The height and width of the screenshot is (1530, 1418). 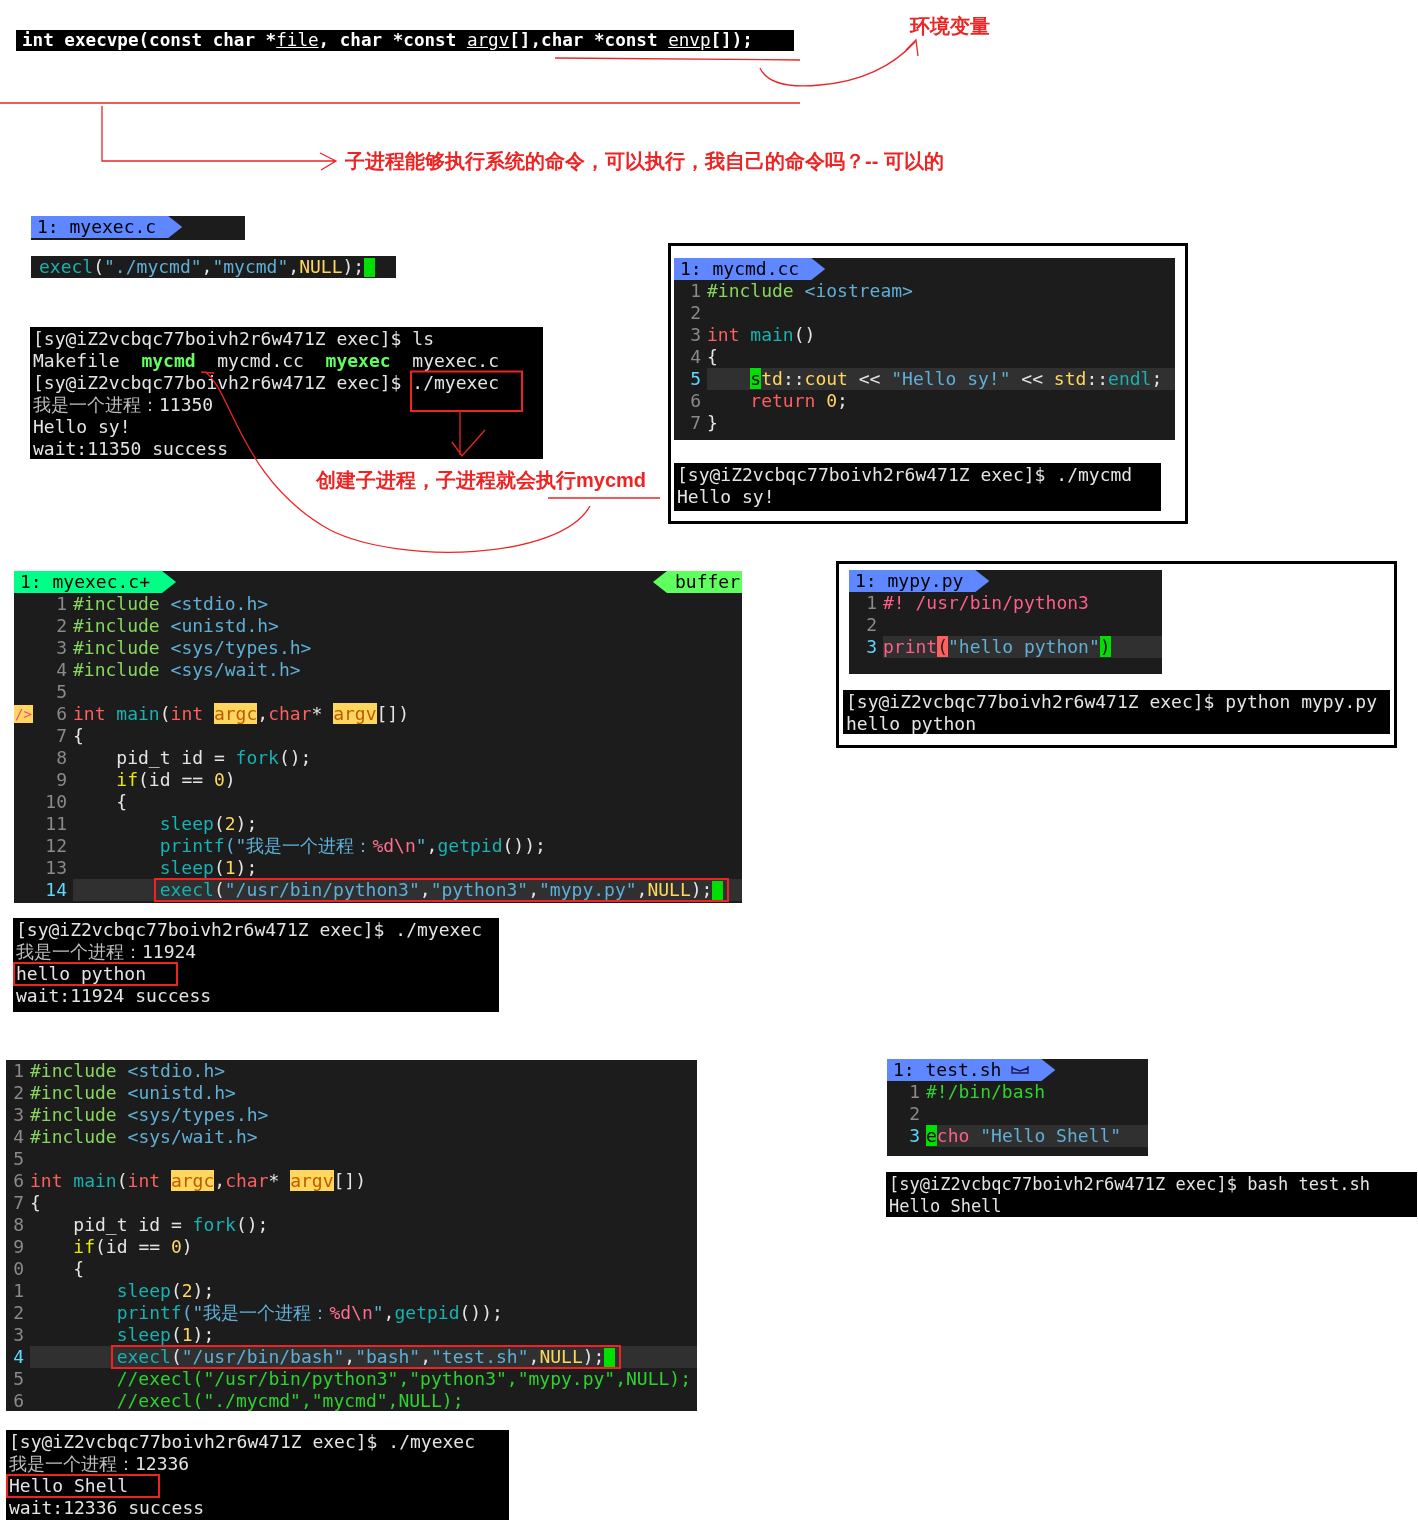 I want to click on code-line: }, so click(x=712, y=423).